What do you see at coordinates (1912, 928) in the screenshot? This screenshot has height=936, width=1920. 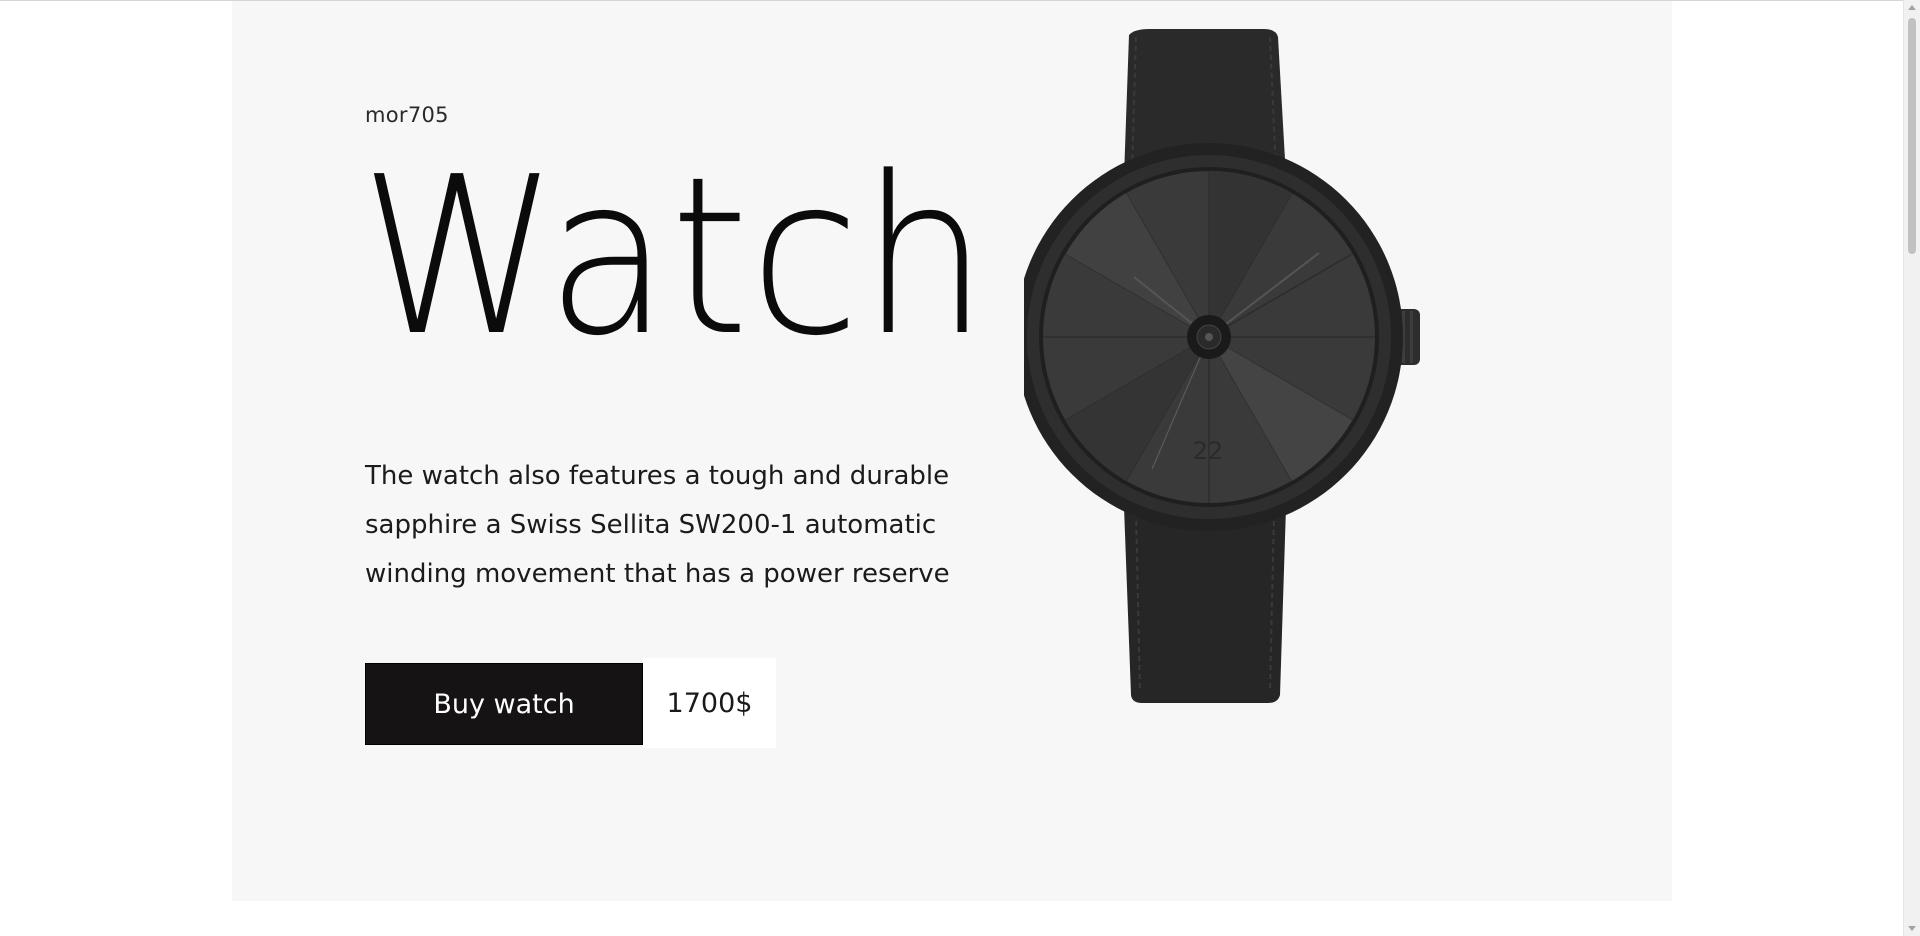 I see `scroll-down-icon` at bounding box center [1912, 928].